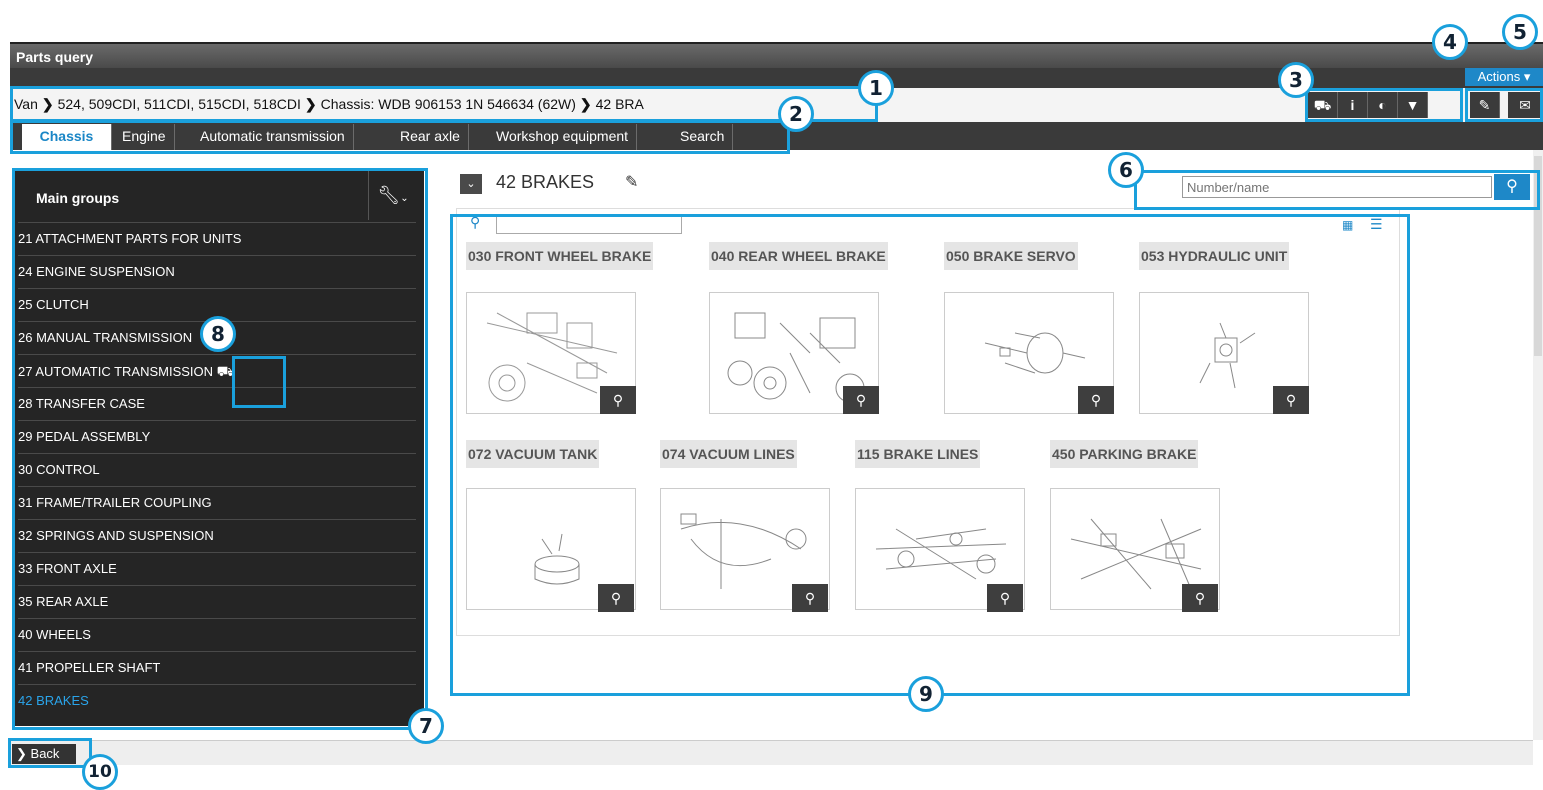 The width and height of the screenshot is (1543, 790). I want to click on callout-box-breadcrumb, so click(444, 104).